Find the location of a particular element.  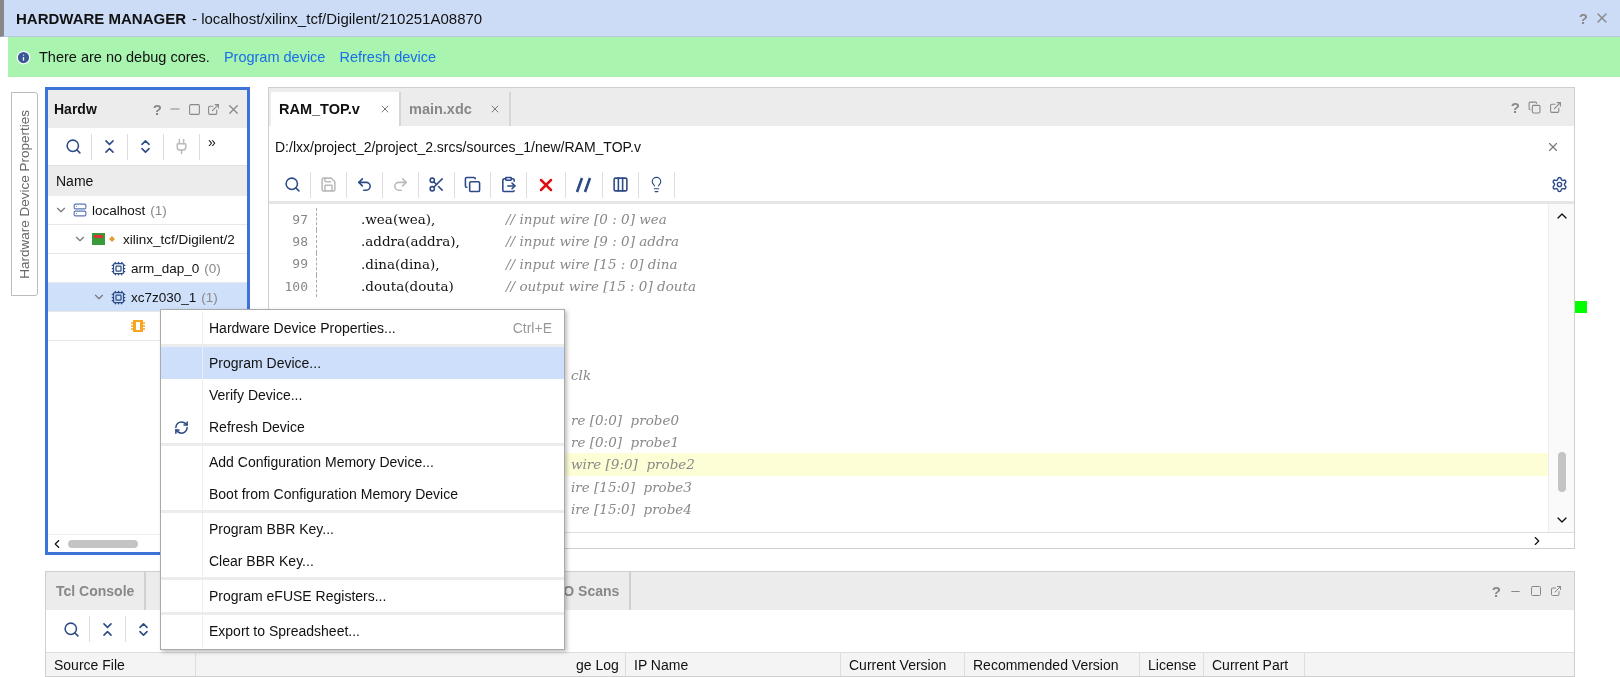

file-path: D:/lxx/project_2/project_2.srcs/sources_1/new/RAM_TOP.v is located at coordinates (458, 147).